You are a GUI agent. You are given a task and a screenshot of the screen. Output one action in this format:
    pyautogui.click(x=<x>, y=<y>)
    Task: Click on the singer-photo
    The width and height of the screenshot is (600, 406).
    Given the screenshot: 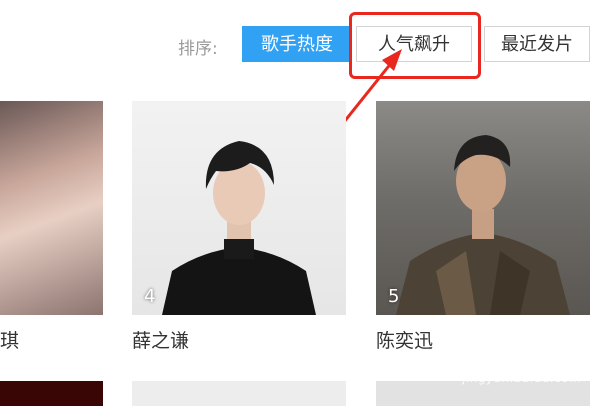 What is the action you would take?
    pyautogui.click(x=51, y=208)
    